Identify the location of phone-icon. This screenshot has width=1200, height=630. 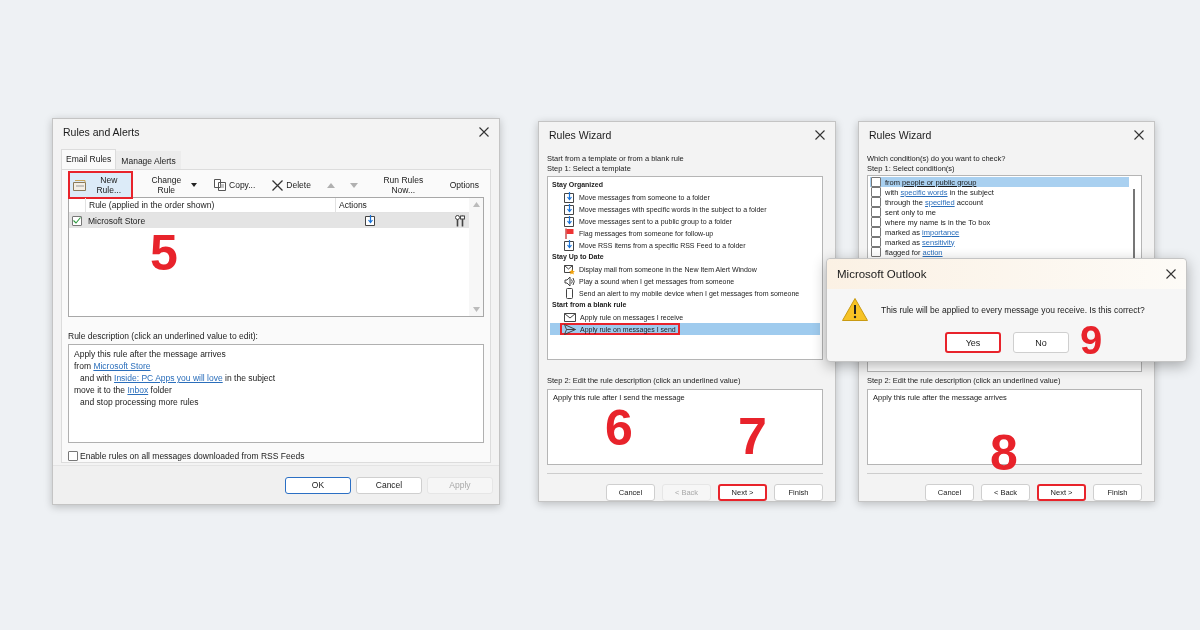
(569, 293).